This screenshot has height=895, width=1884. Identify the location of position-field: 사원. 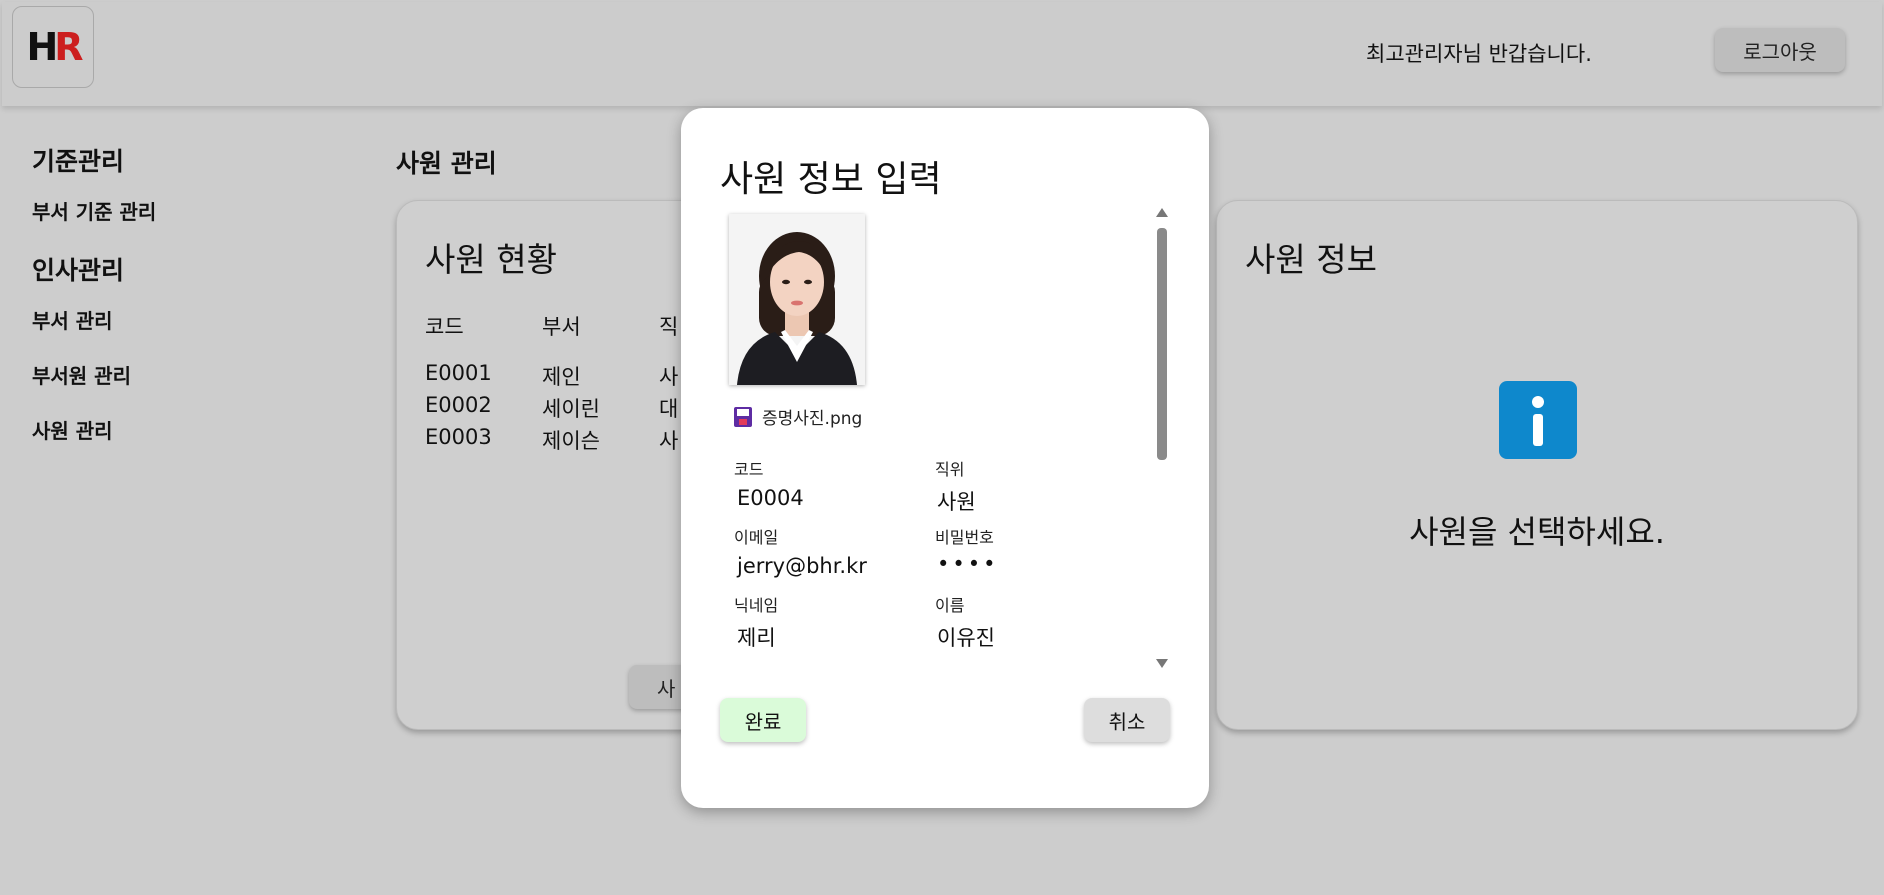
(956, 501).